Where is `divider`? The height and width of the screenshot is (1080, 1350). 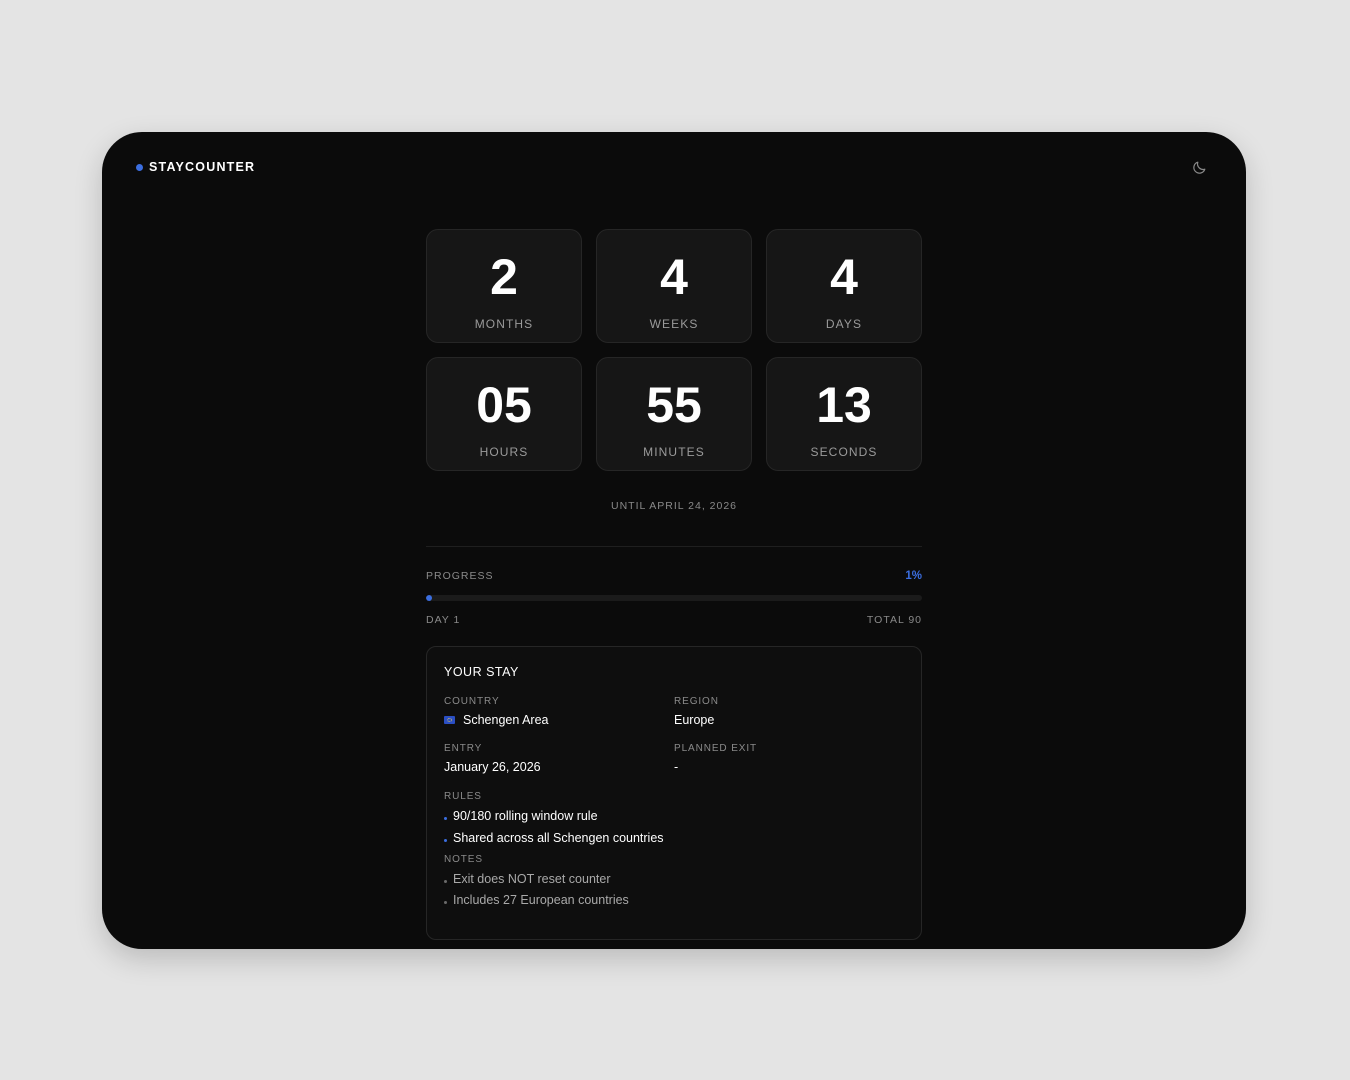 divider is located at coordinates (674, 546).